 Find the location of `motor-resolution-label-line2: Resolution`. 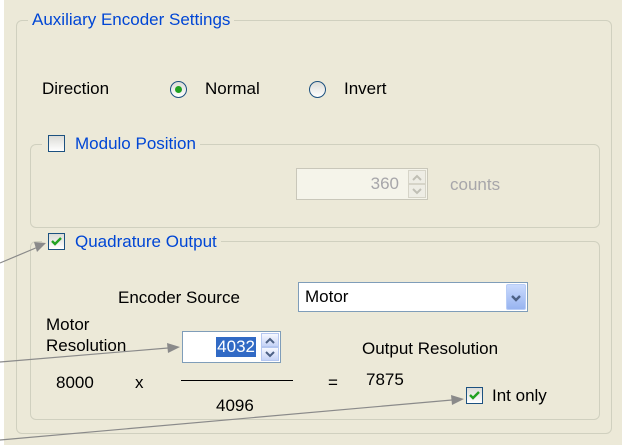

motor-resolution-label-line2: Resolution is located at coordinates (86, 345).